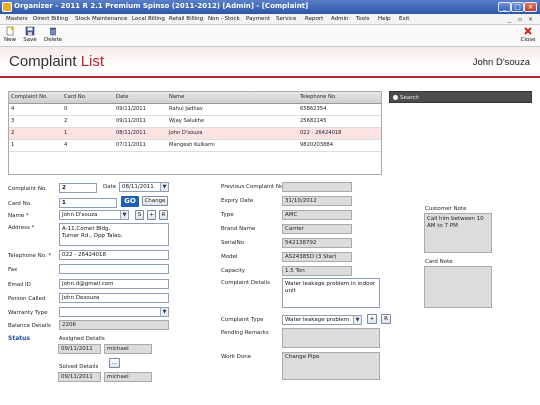 Image resolution: width=540 pixels, height=405 pixels. I want to click on telephone-label: Telephone No. *, so click(30, 256).